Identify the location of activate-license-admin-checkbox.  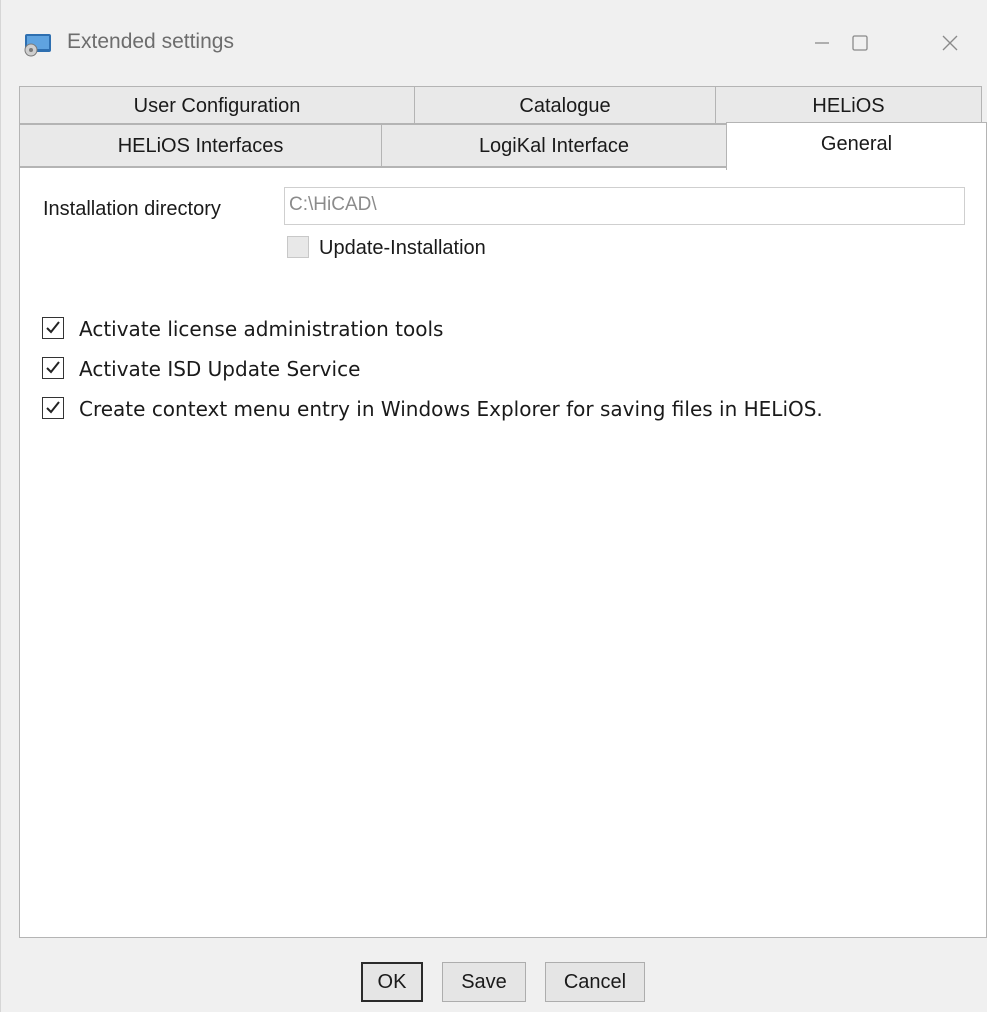
(53, 328).